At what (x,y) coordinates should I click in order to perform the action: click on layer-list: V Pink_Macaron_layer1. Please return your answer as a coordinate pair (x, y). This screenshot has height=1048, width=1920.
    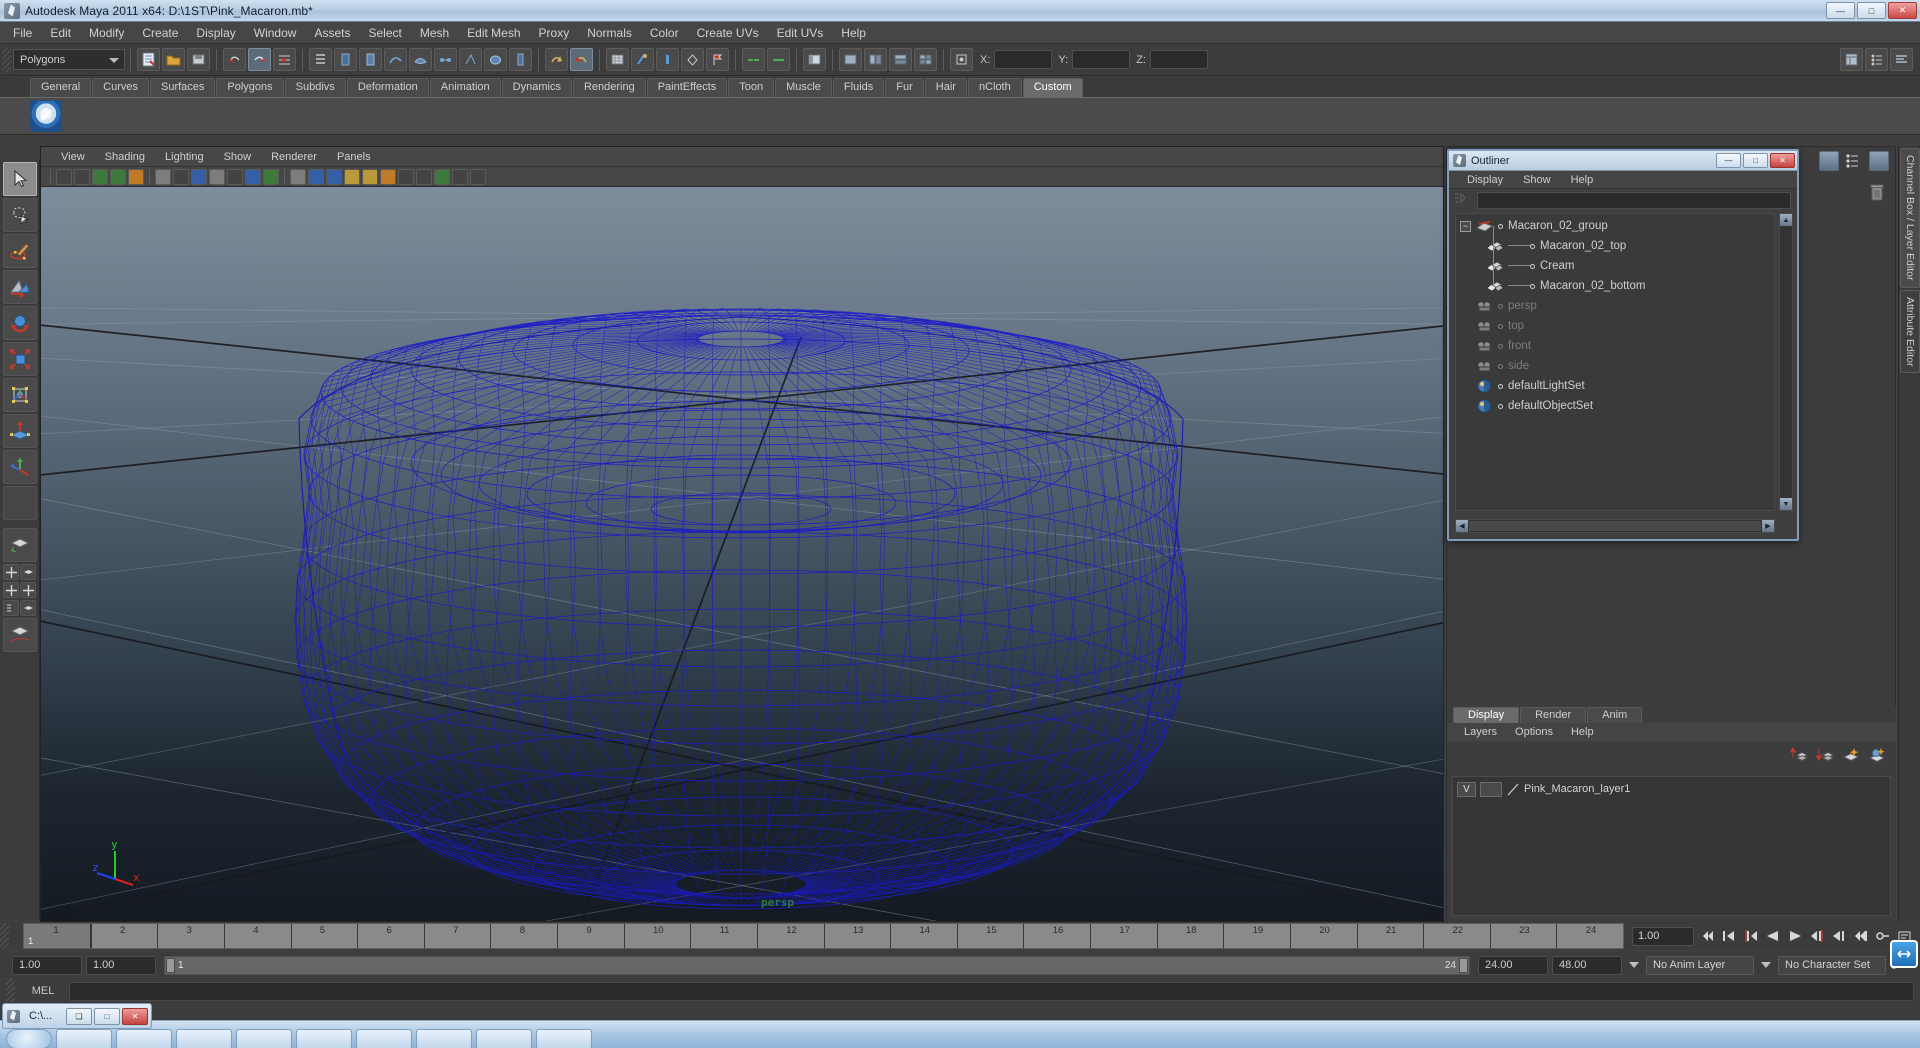
    Looking at the image, I should click on (1671, 846).